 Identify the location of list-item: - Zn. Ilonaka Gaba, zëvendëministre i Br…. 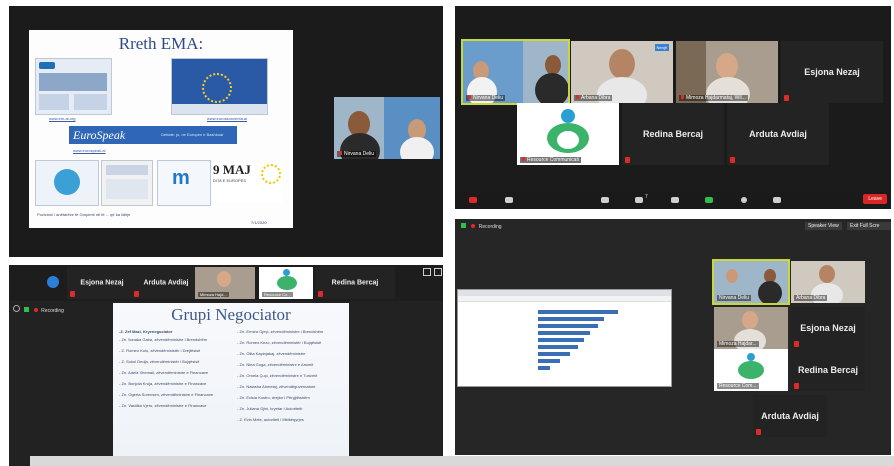
(163, 339).